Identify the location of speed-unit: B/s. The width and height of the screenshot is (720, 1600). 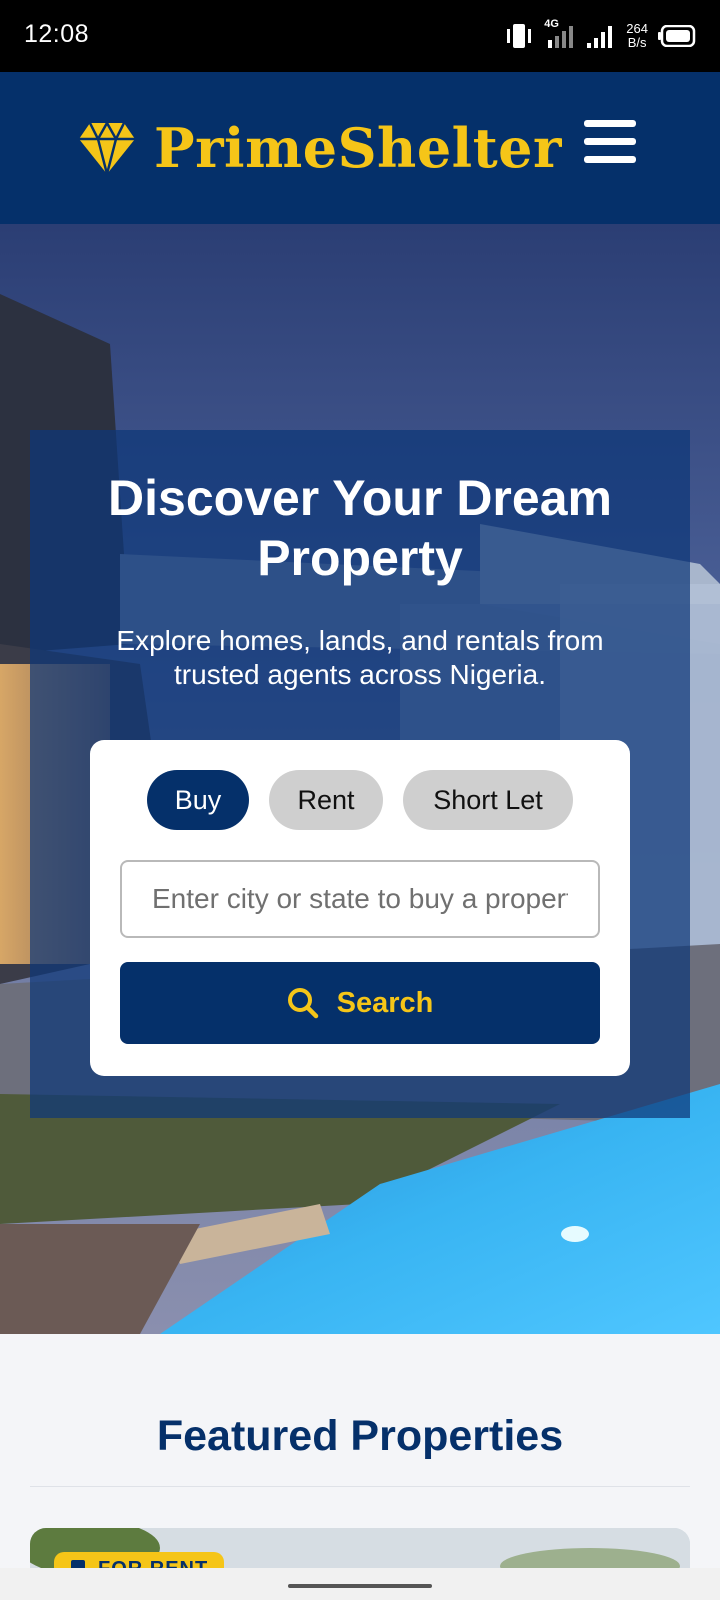
(637, 42).